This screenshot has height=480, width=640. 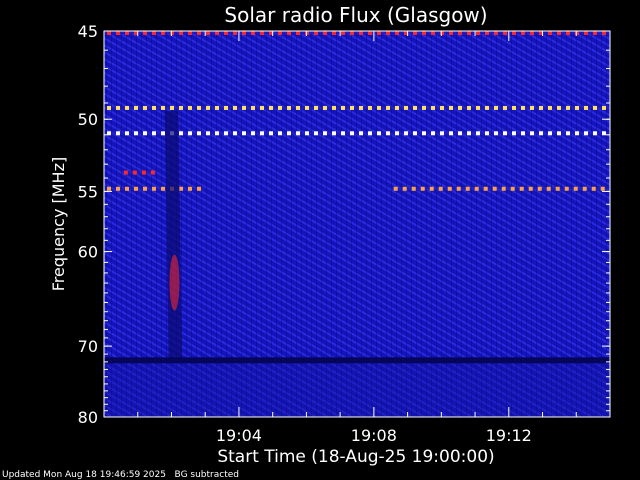 I want to click on bg-note: BG subtracted, so click(x=206, y=475).